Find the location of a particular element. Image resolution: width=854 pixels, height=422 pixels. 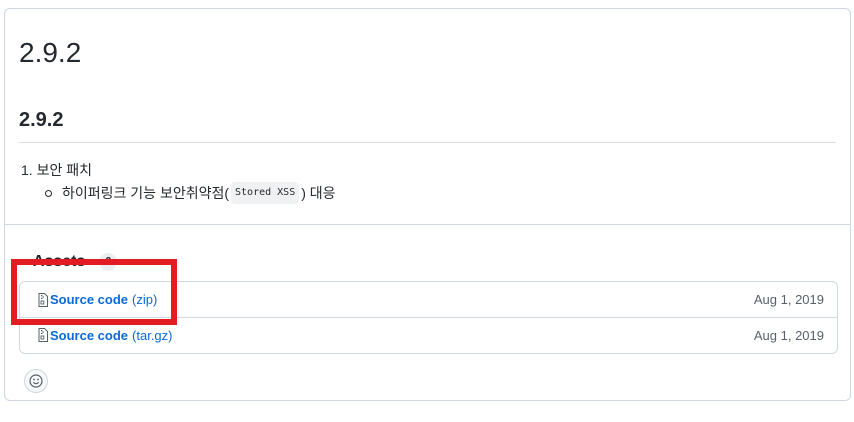

assets-label: Assets is located at coordinates (59, 261).